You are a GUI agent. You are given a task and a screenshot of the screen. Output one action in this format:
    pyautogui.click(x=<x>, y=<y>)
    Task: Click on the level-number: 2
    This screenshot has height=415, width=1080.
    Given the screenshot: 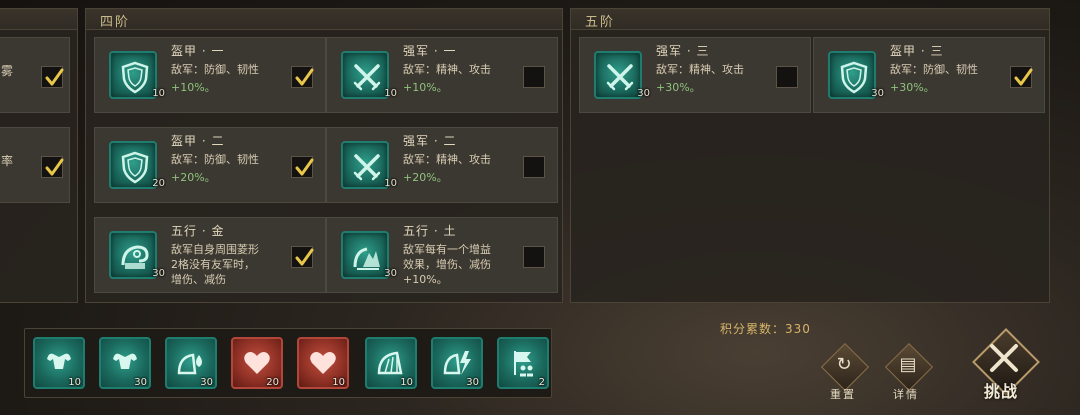 What is the action you would take?
    pyautogui.click(x=541, y=382)
    